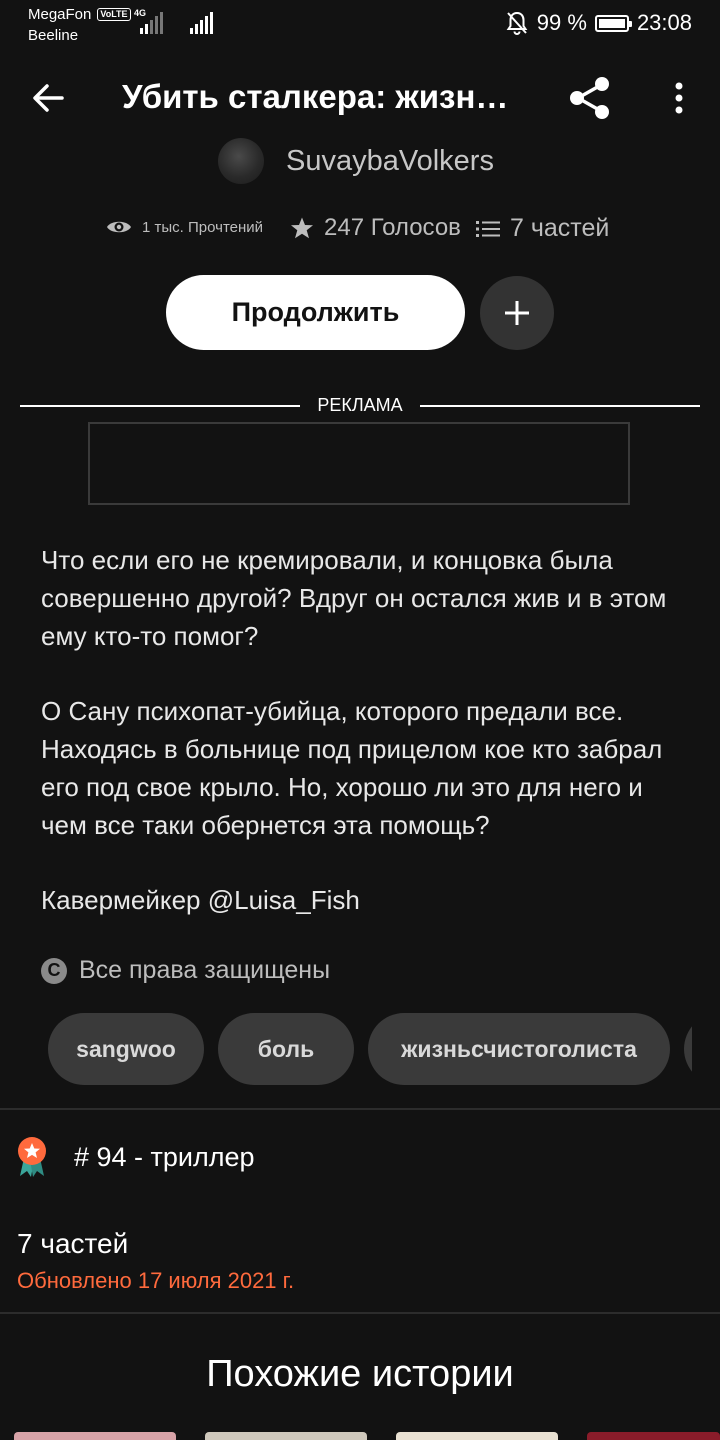  Describe the element at coordinates (54, 970) in the screenshot. I see `copyright-icon: C` at that location.